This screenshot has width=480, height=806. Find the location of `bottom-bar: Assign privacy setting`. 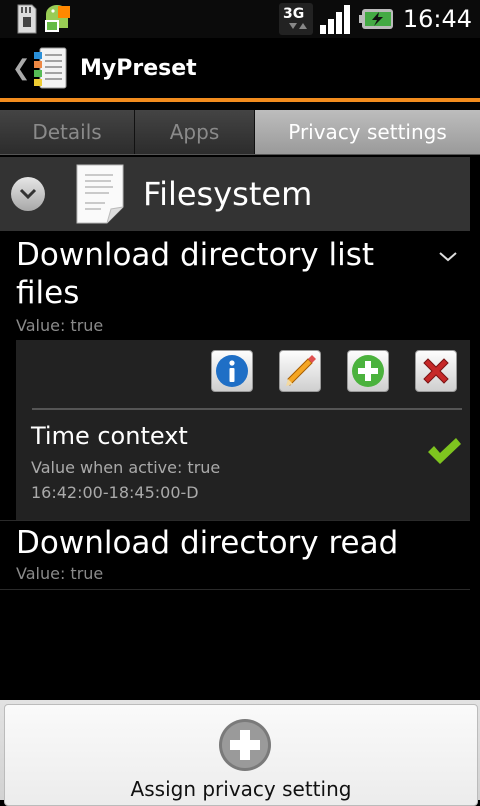

bottom-bar: Assign privacy setting is located at coordinates (240, 753).